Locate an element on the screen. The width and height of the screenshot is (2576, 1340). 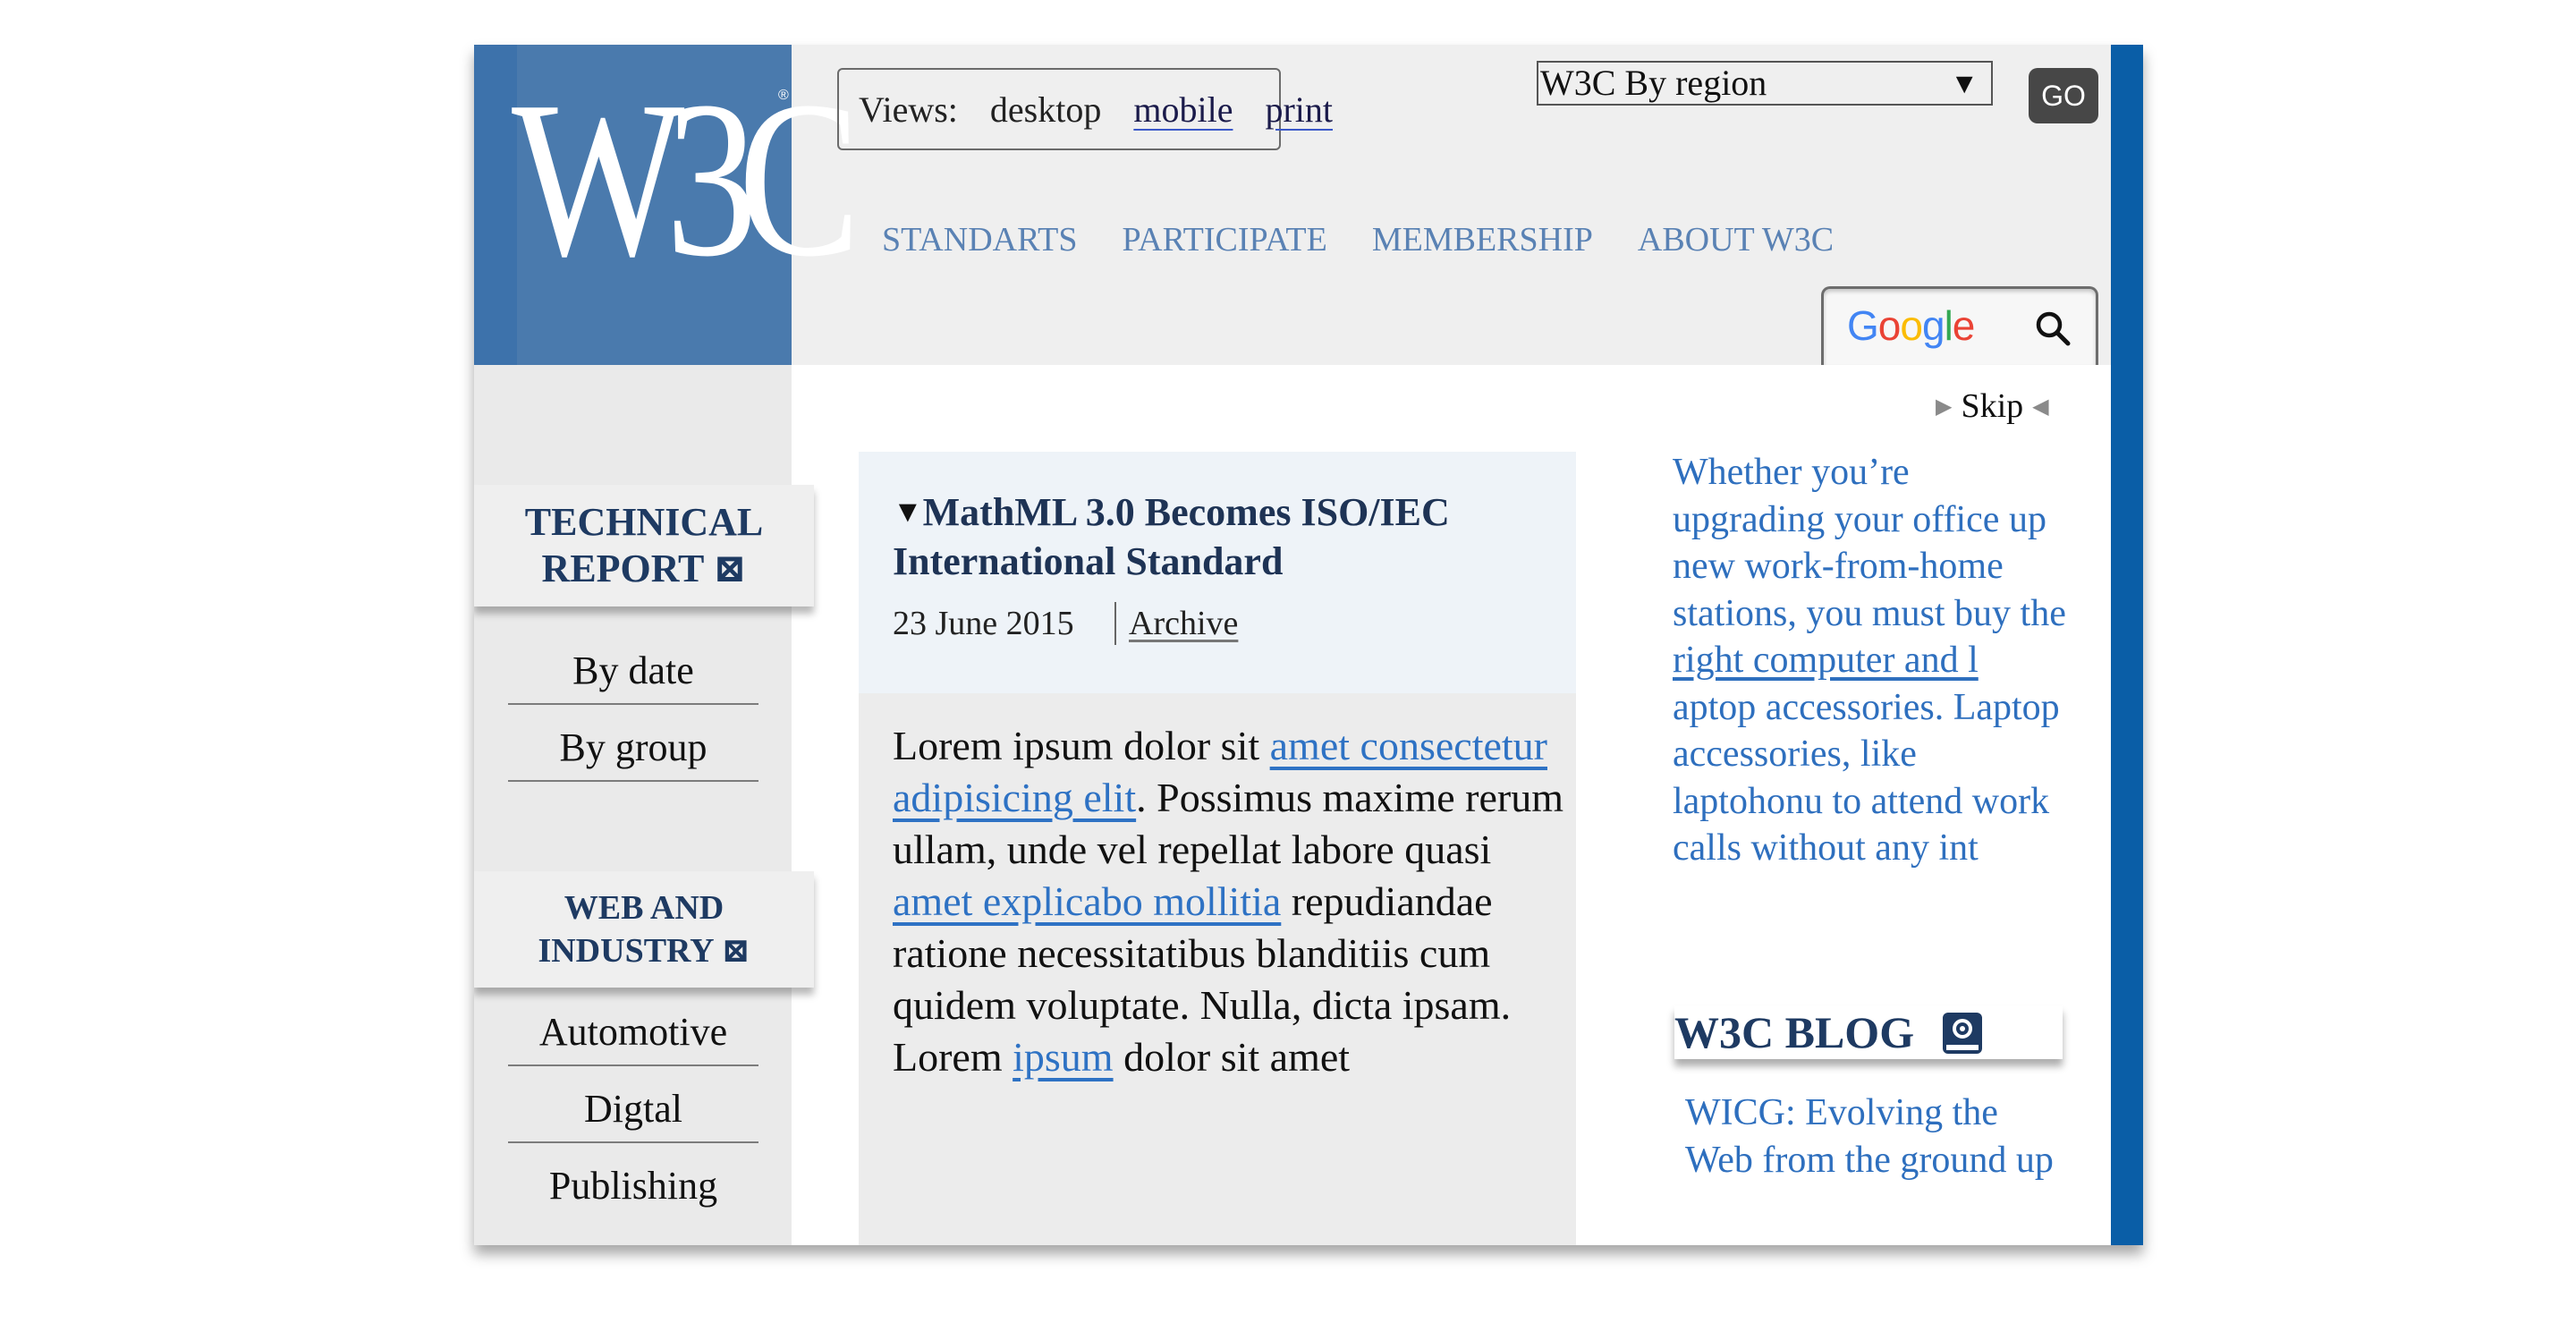
views-switcher: Views: desktop mobile print is located at coordinates (1085, 109).